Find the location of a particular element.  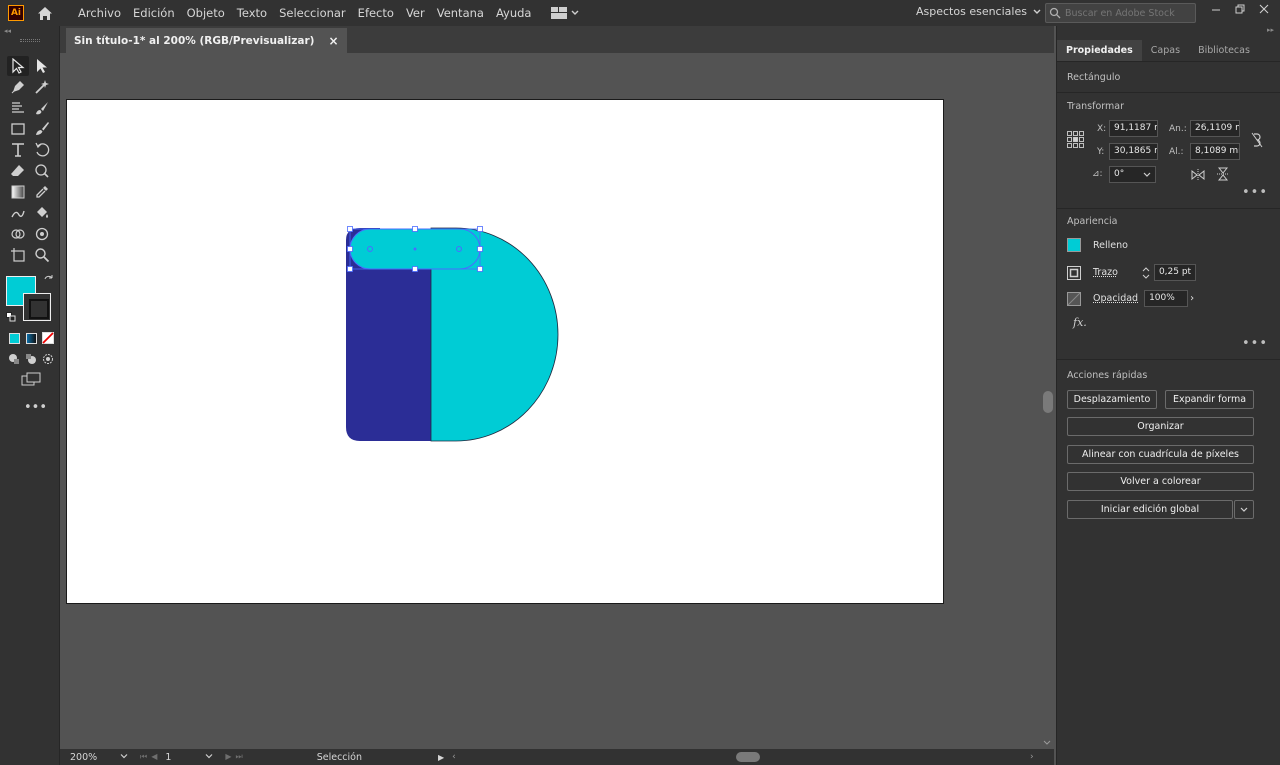

expand-shape-button: Expandir forma is located at coordinates (1209, 399).